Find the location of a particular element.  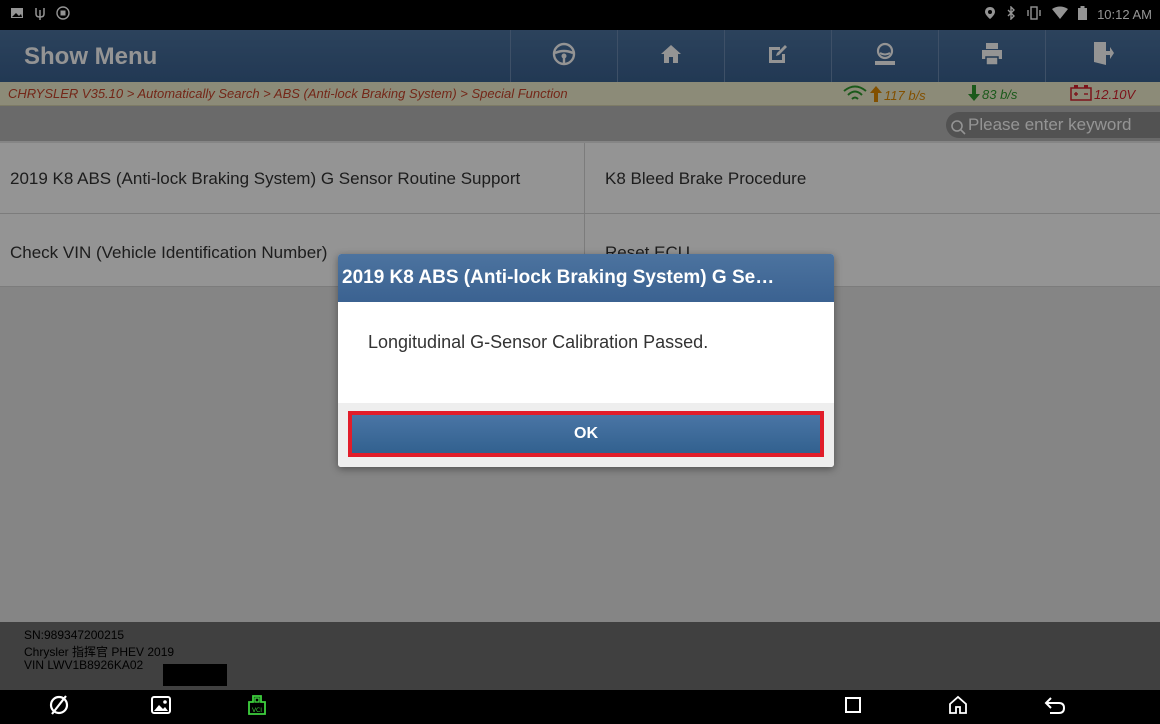

vci-button: VCI is located at coordinates (257, 707).